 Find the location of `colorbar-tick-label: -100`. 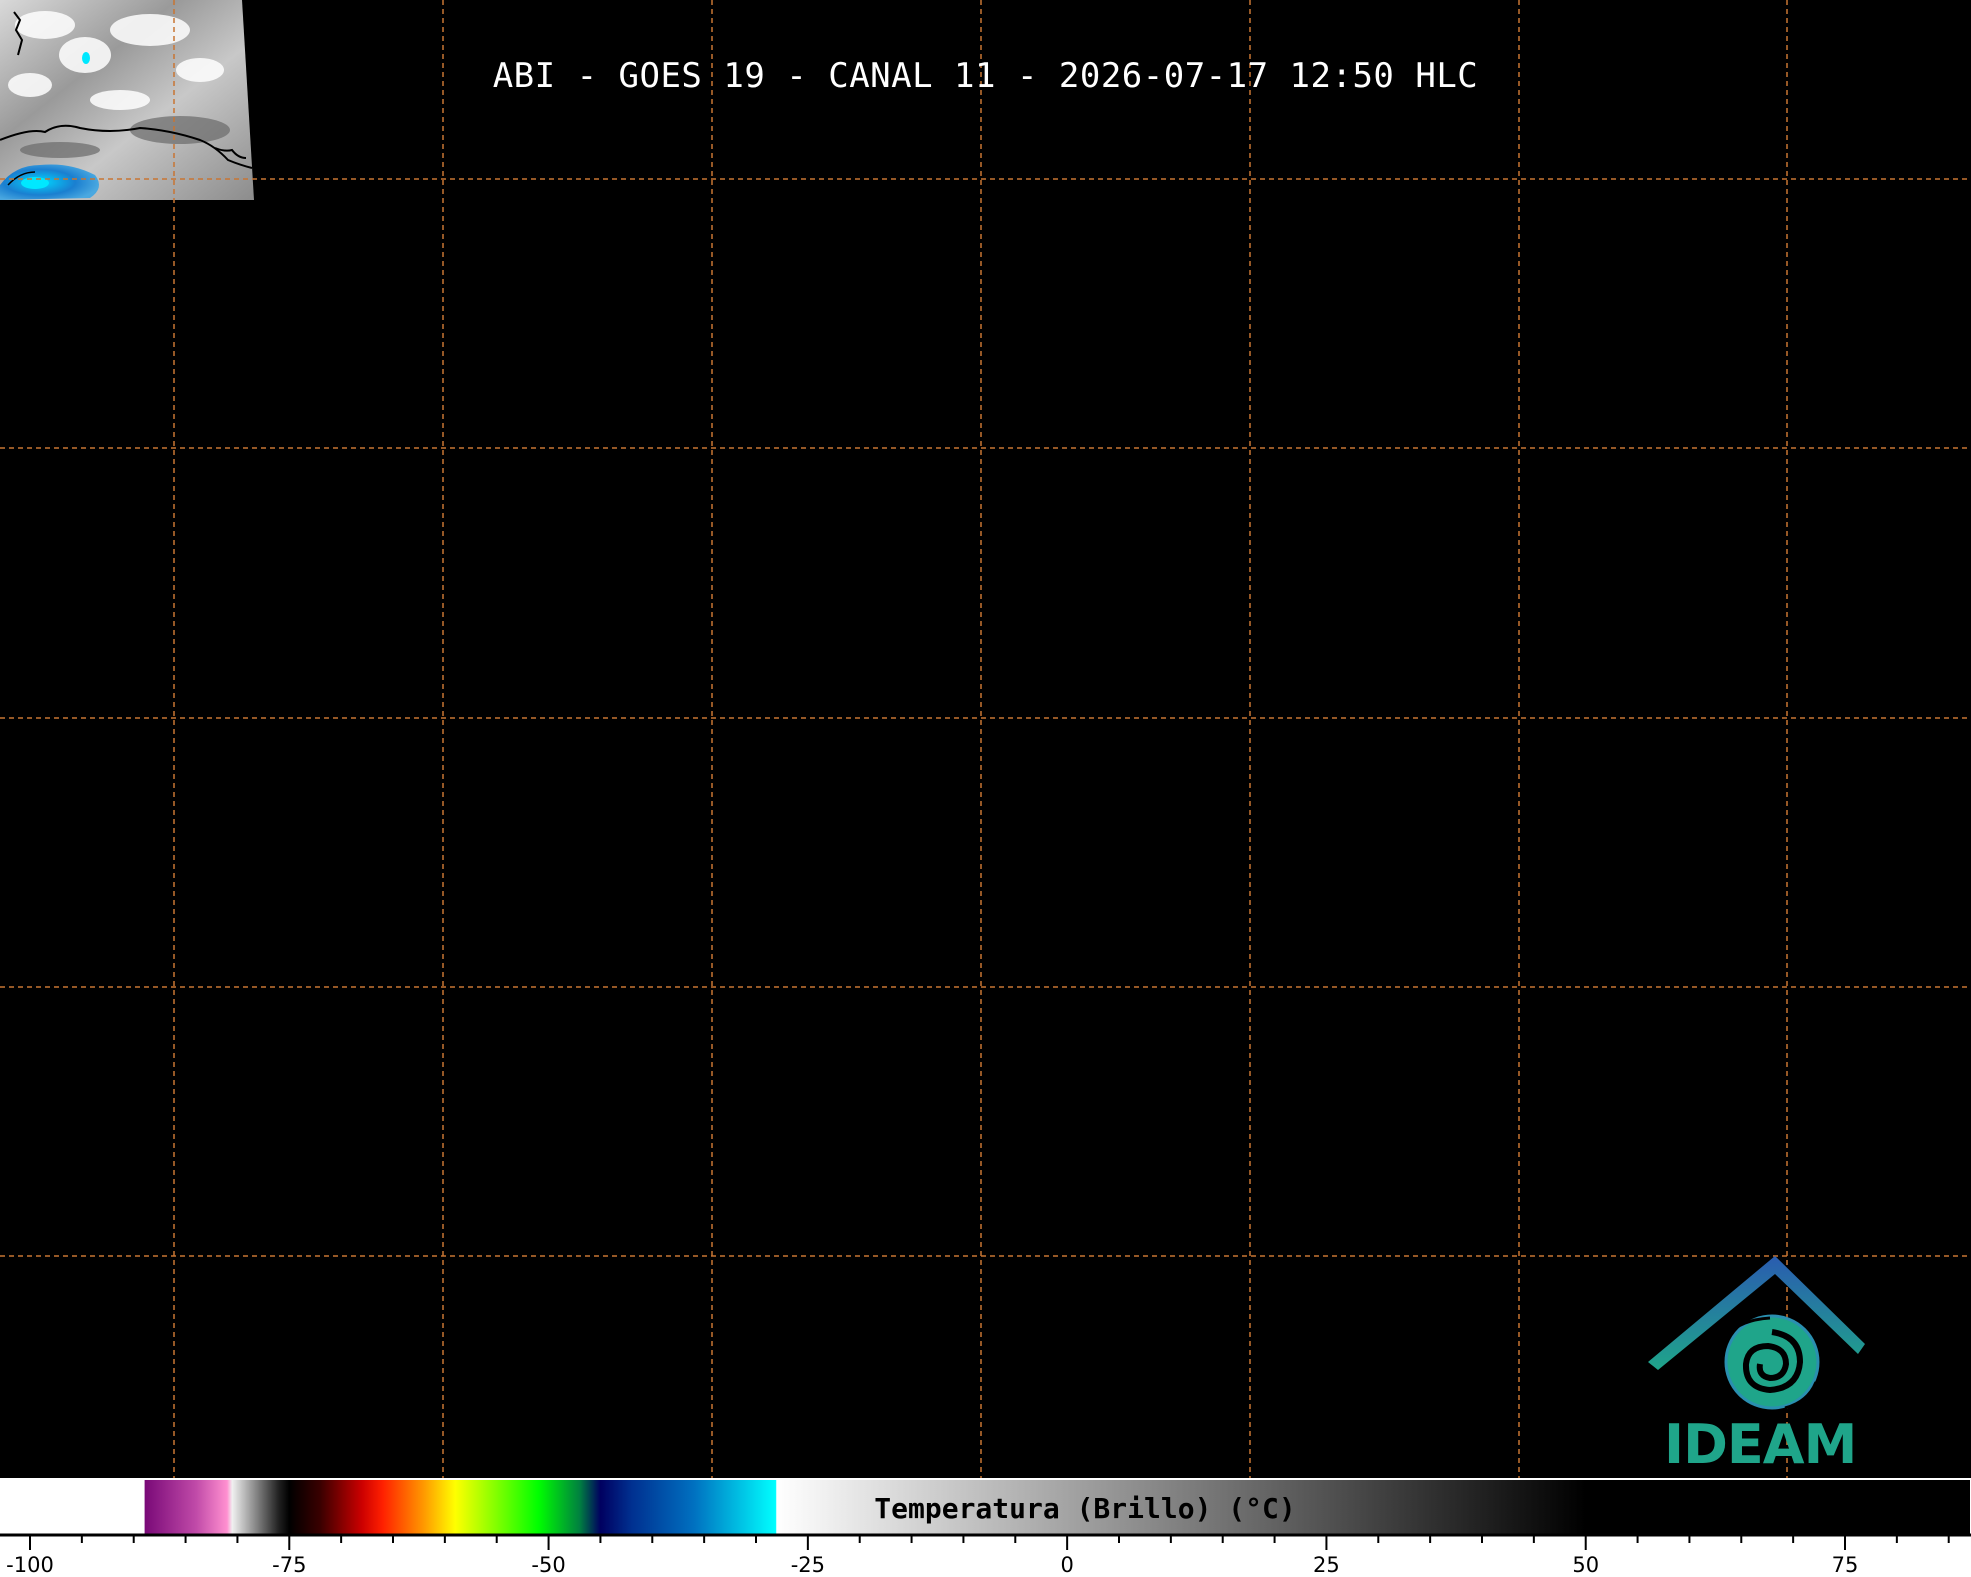

colorbar-tick-label: -100 is located at coordinates (30, 1565).